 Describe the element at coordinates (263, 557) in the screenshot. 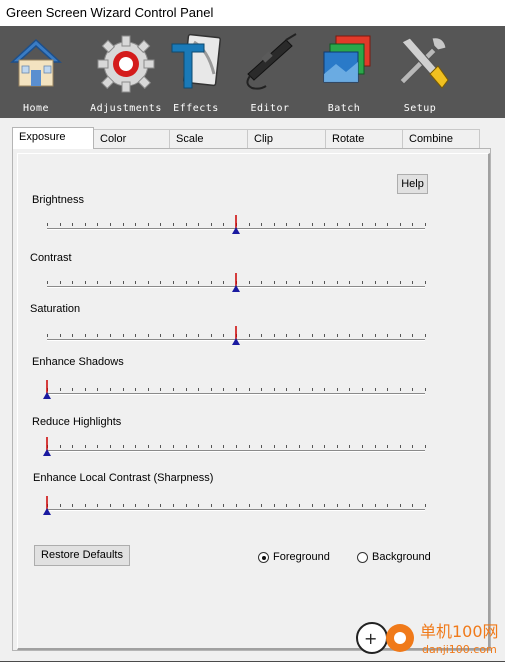

I see `foreground-radio-circle` at that location.